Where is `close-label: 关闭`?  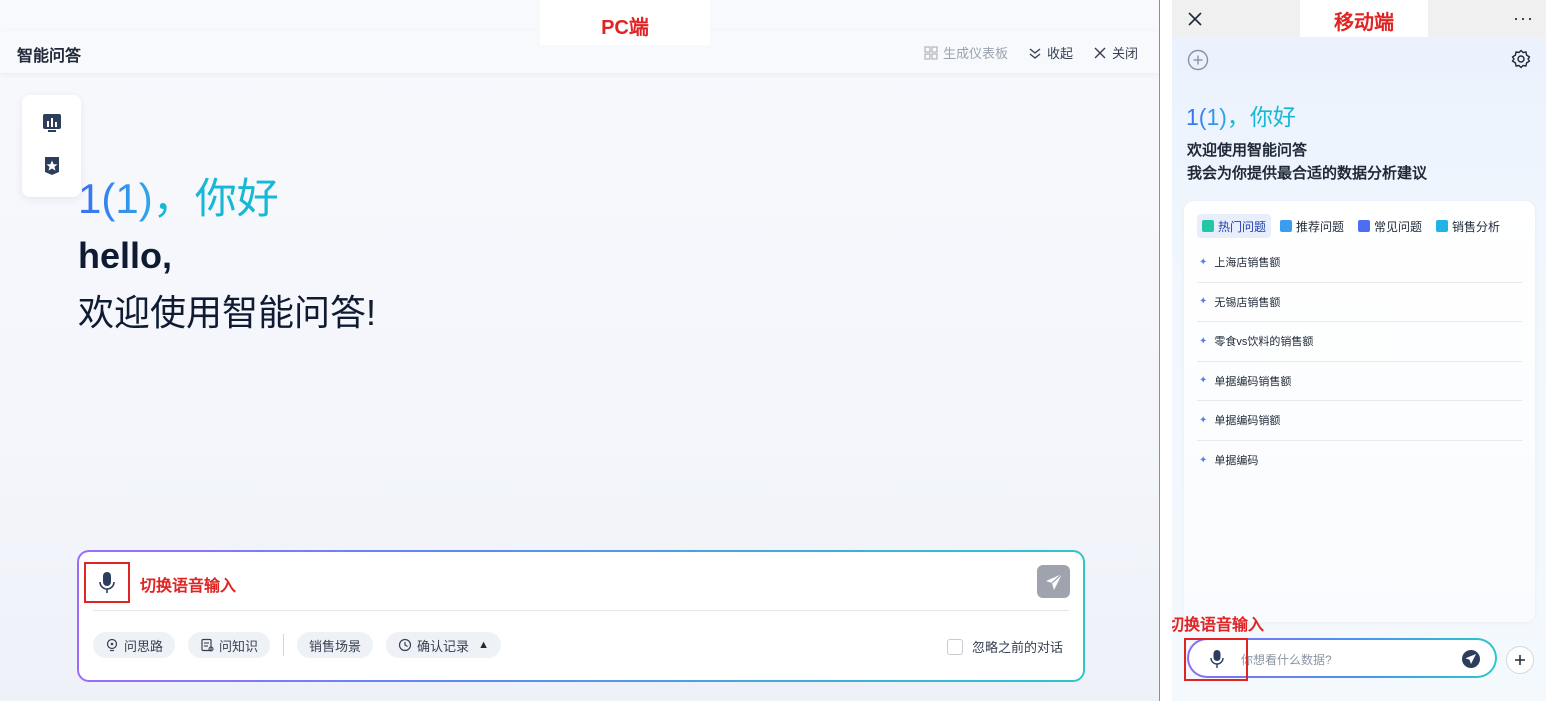
close-label: 关闭 is located at coordinates (1124, 53).